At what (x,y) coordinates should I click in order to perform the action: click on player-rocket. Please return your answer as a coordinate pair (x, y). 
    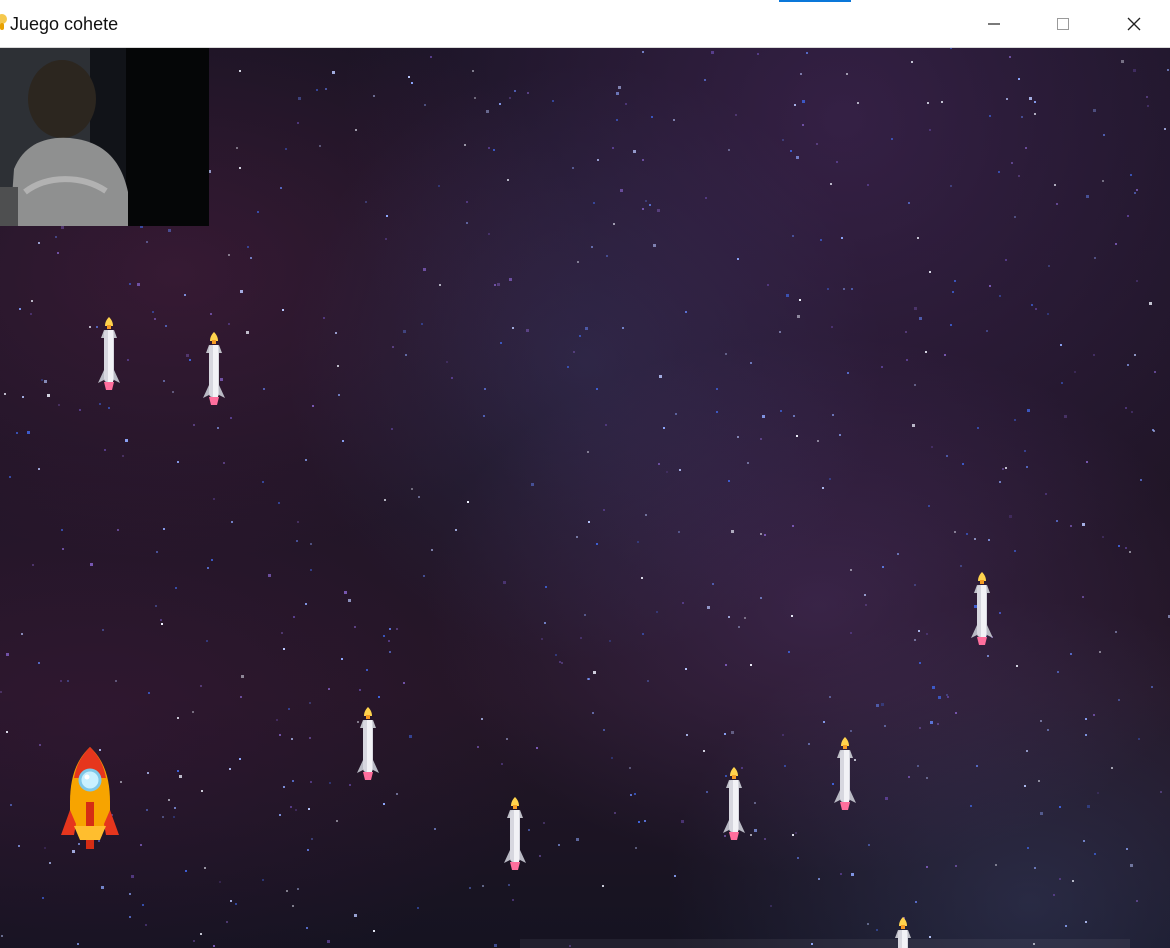
    Looking at the image, I should click on (90, 799).